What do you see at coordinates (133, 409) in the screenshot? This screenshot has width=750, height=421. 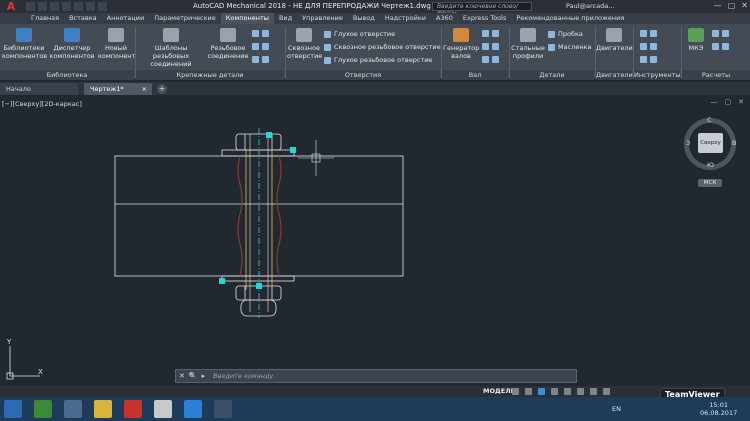 I see `autocad-taskbar-icon` at bounding box center [133, 409].